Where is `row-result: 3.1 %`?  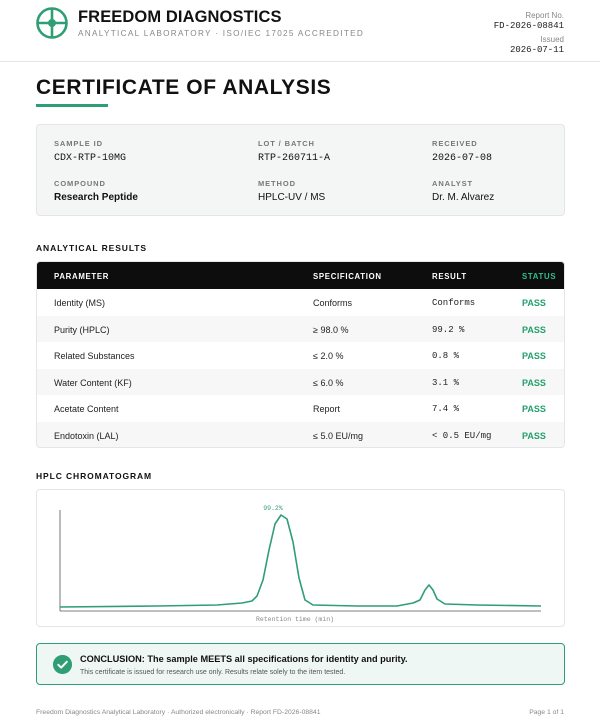
row-result: 3.1 % is located at coordinates (446, 382).